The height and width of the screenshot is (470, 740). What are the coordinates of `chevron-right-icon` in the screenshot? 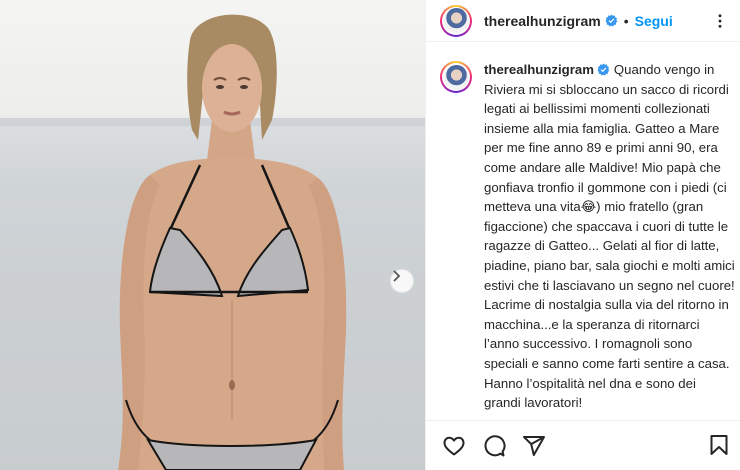 It's located at (397, 276).